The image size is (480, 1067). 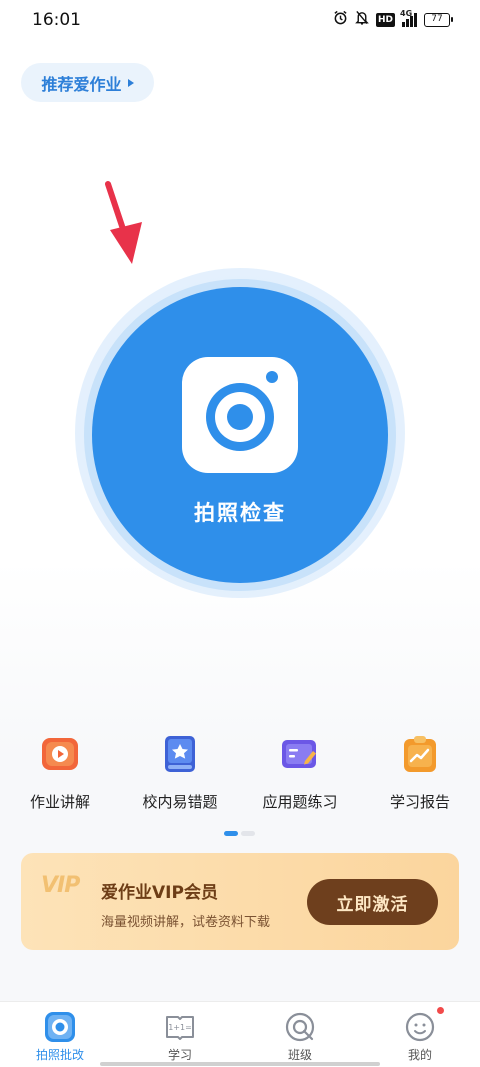 I want to click on tab-photo-grade: 拍照批改, so click(x=60, y=1034).